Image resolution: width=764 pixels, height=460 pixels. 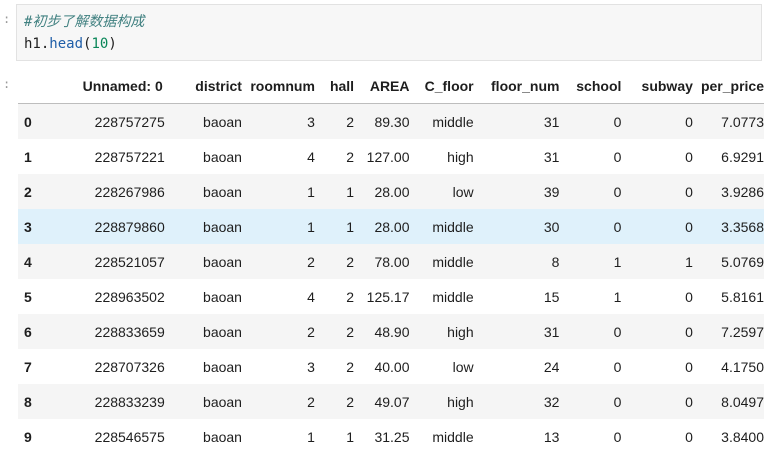 I want to click on table-cell: 4.1750, so click(x=742, y=366).